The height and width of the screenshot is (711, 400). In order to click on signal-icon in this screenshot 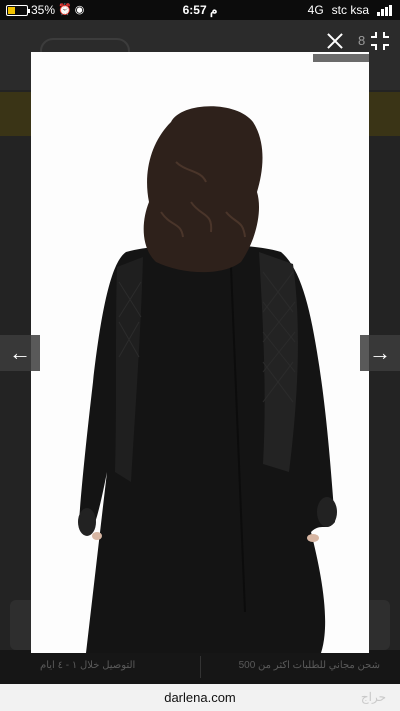, I will do `click(384, 10)`.